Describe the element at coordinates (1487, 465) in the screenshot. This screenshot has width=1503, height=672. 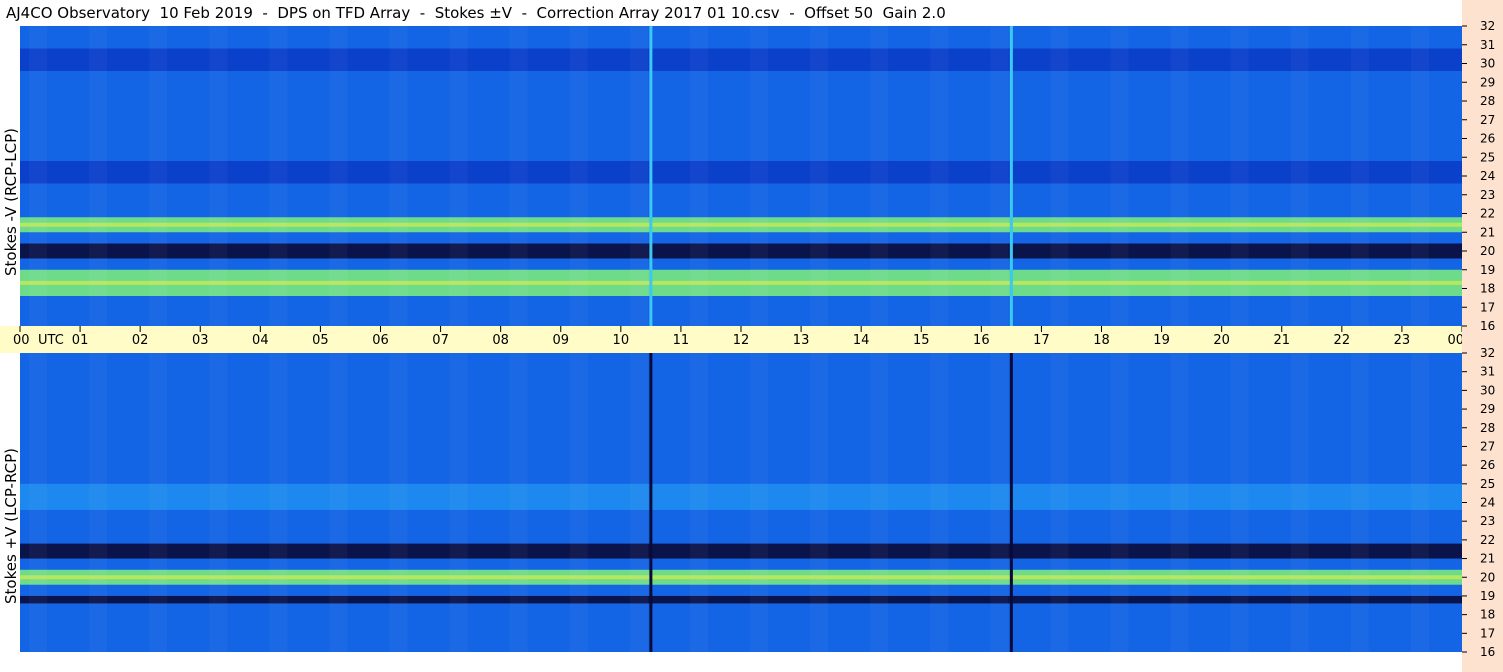
I see `panel-bottom-ytick-label-6: 26` at that location.